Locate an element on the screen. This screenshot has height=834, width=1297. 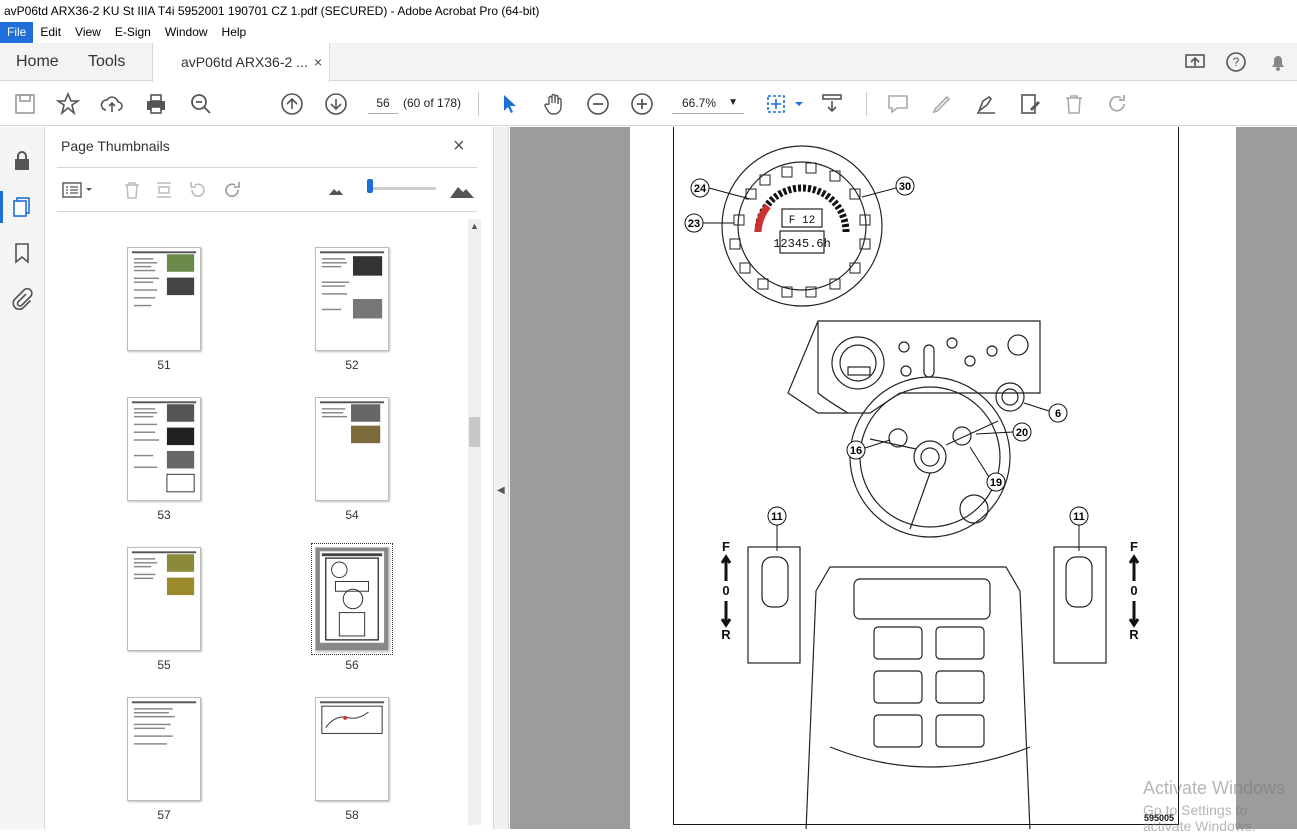
tab-close-icon: × is located at coordinates (318, 62).